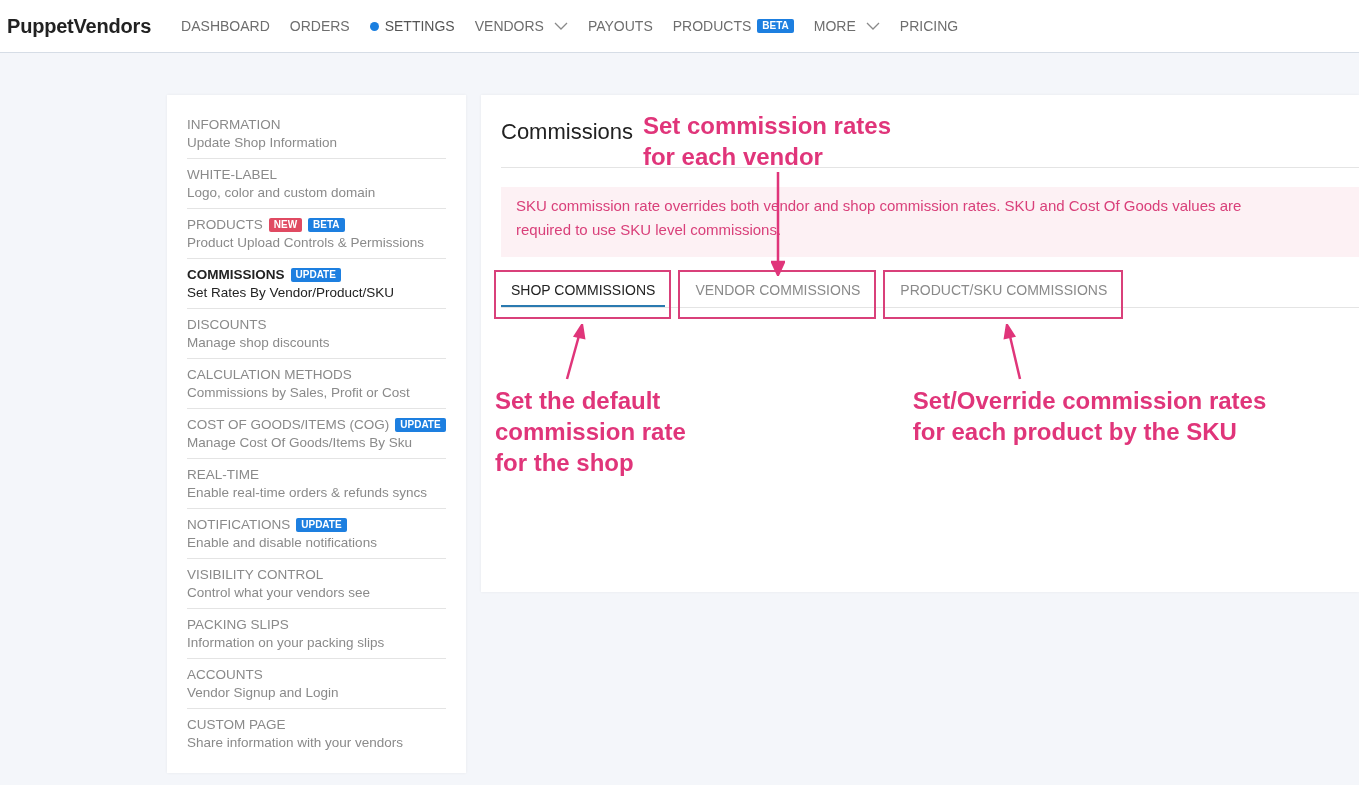  What do you see at coordinates (316, 684) in the screenshot?
I see `sidebar-item: ACCOUNTS Vendor Signup and Login` at bounding box center [316, 684].